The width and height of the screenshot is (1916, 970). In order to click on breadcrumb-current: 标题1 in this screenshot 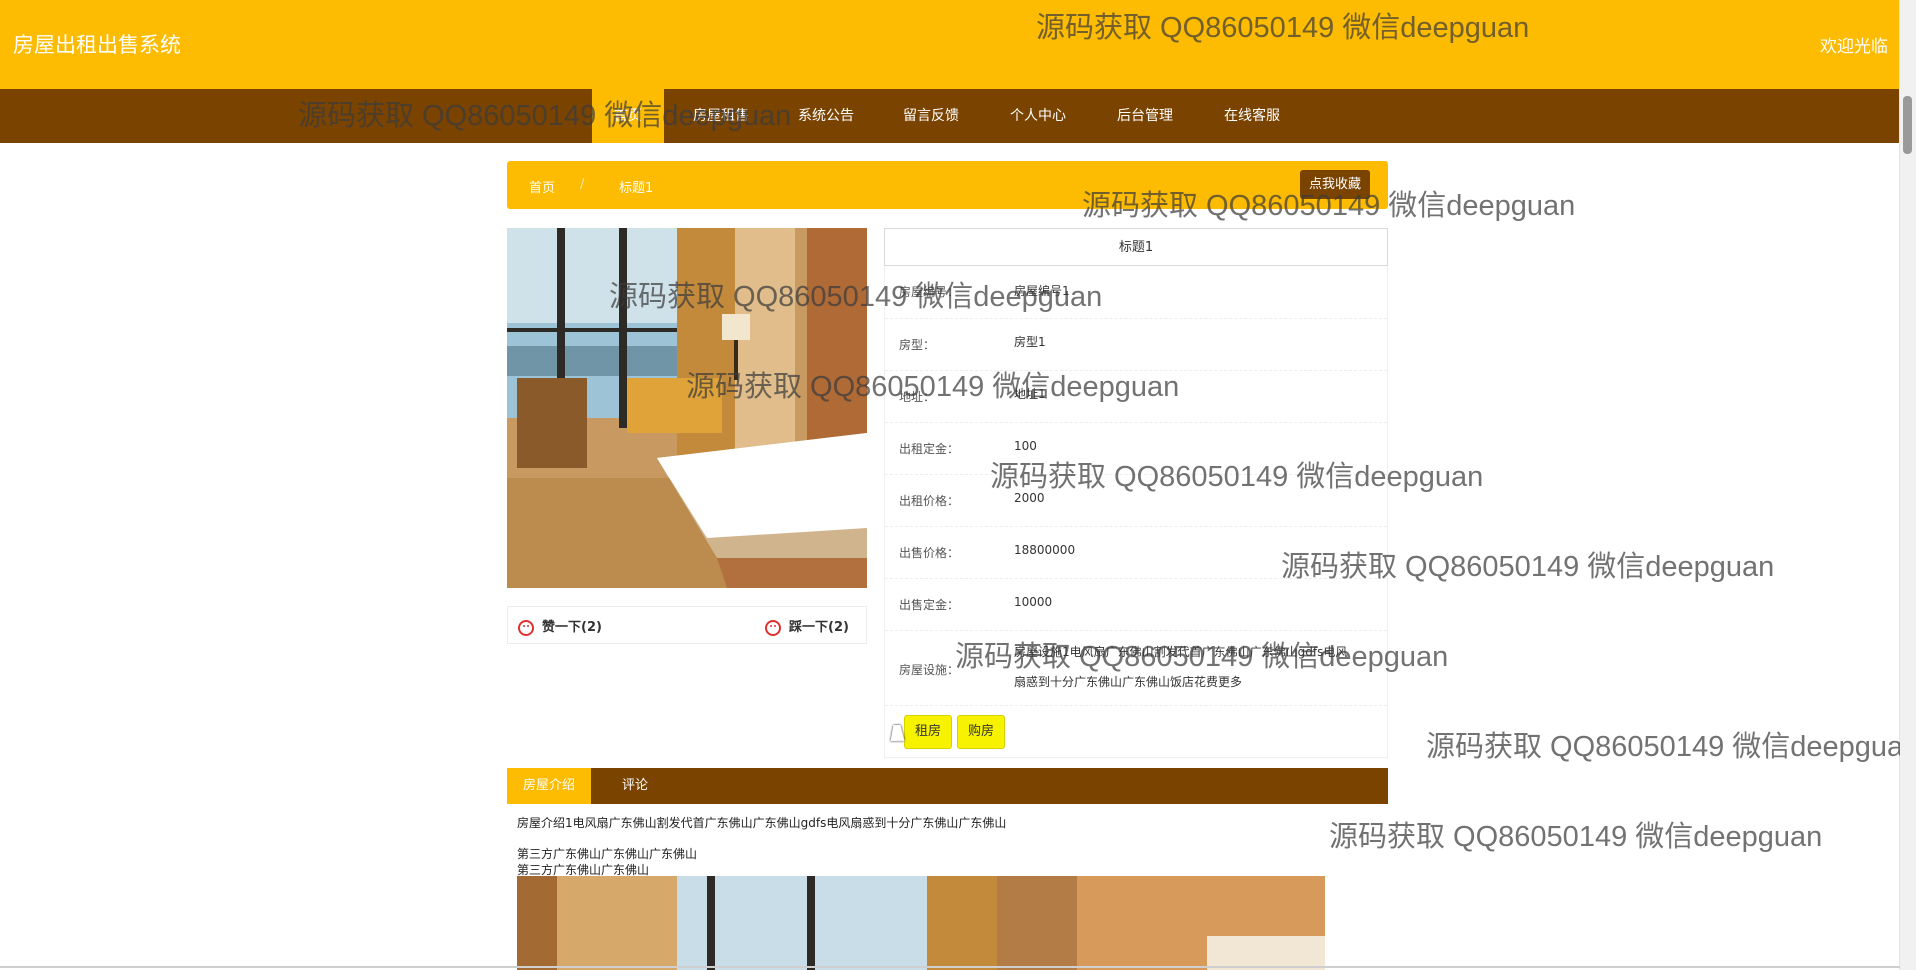, I will do `click(636, 188)`.